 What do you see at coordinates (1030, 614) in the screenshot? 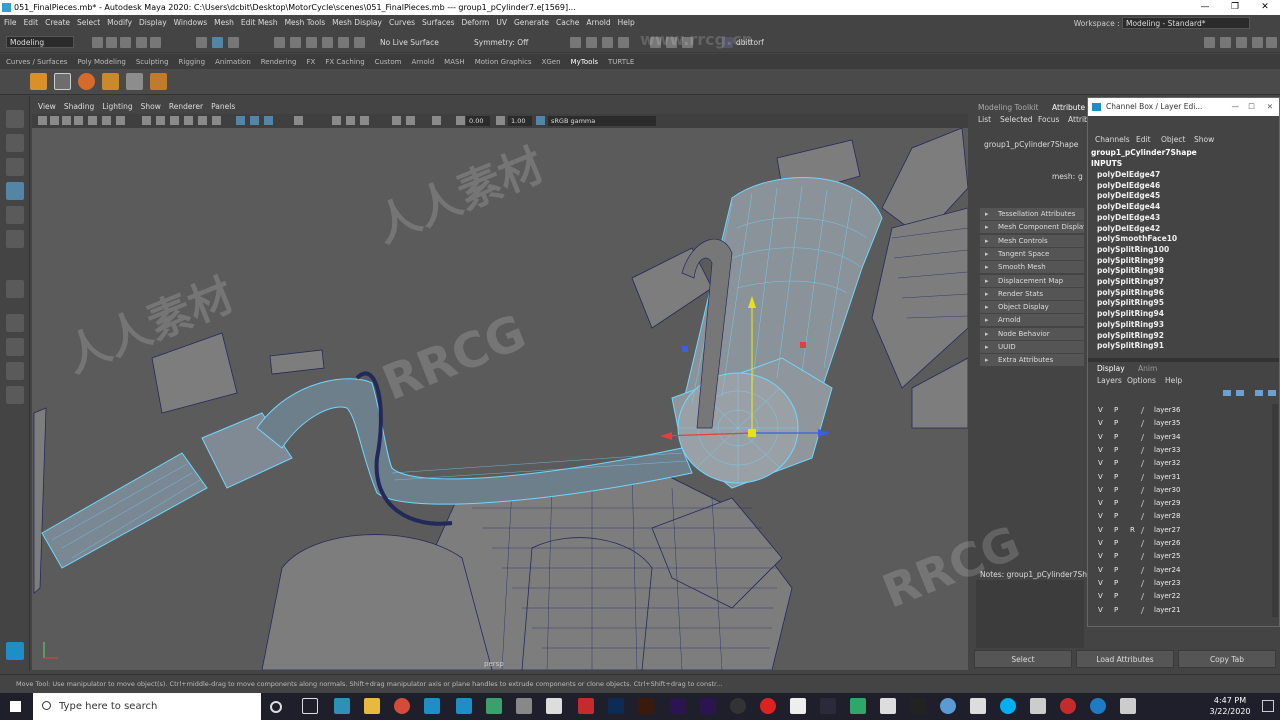
I see `ae-notes-field` at bounding box center [1030, 614].